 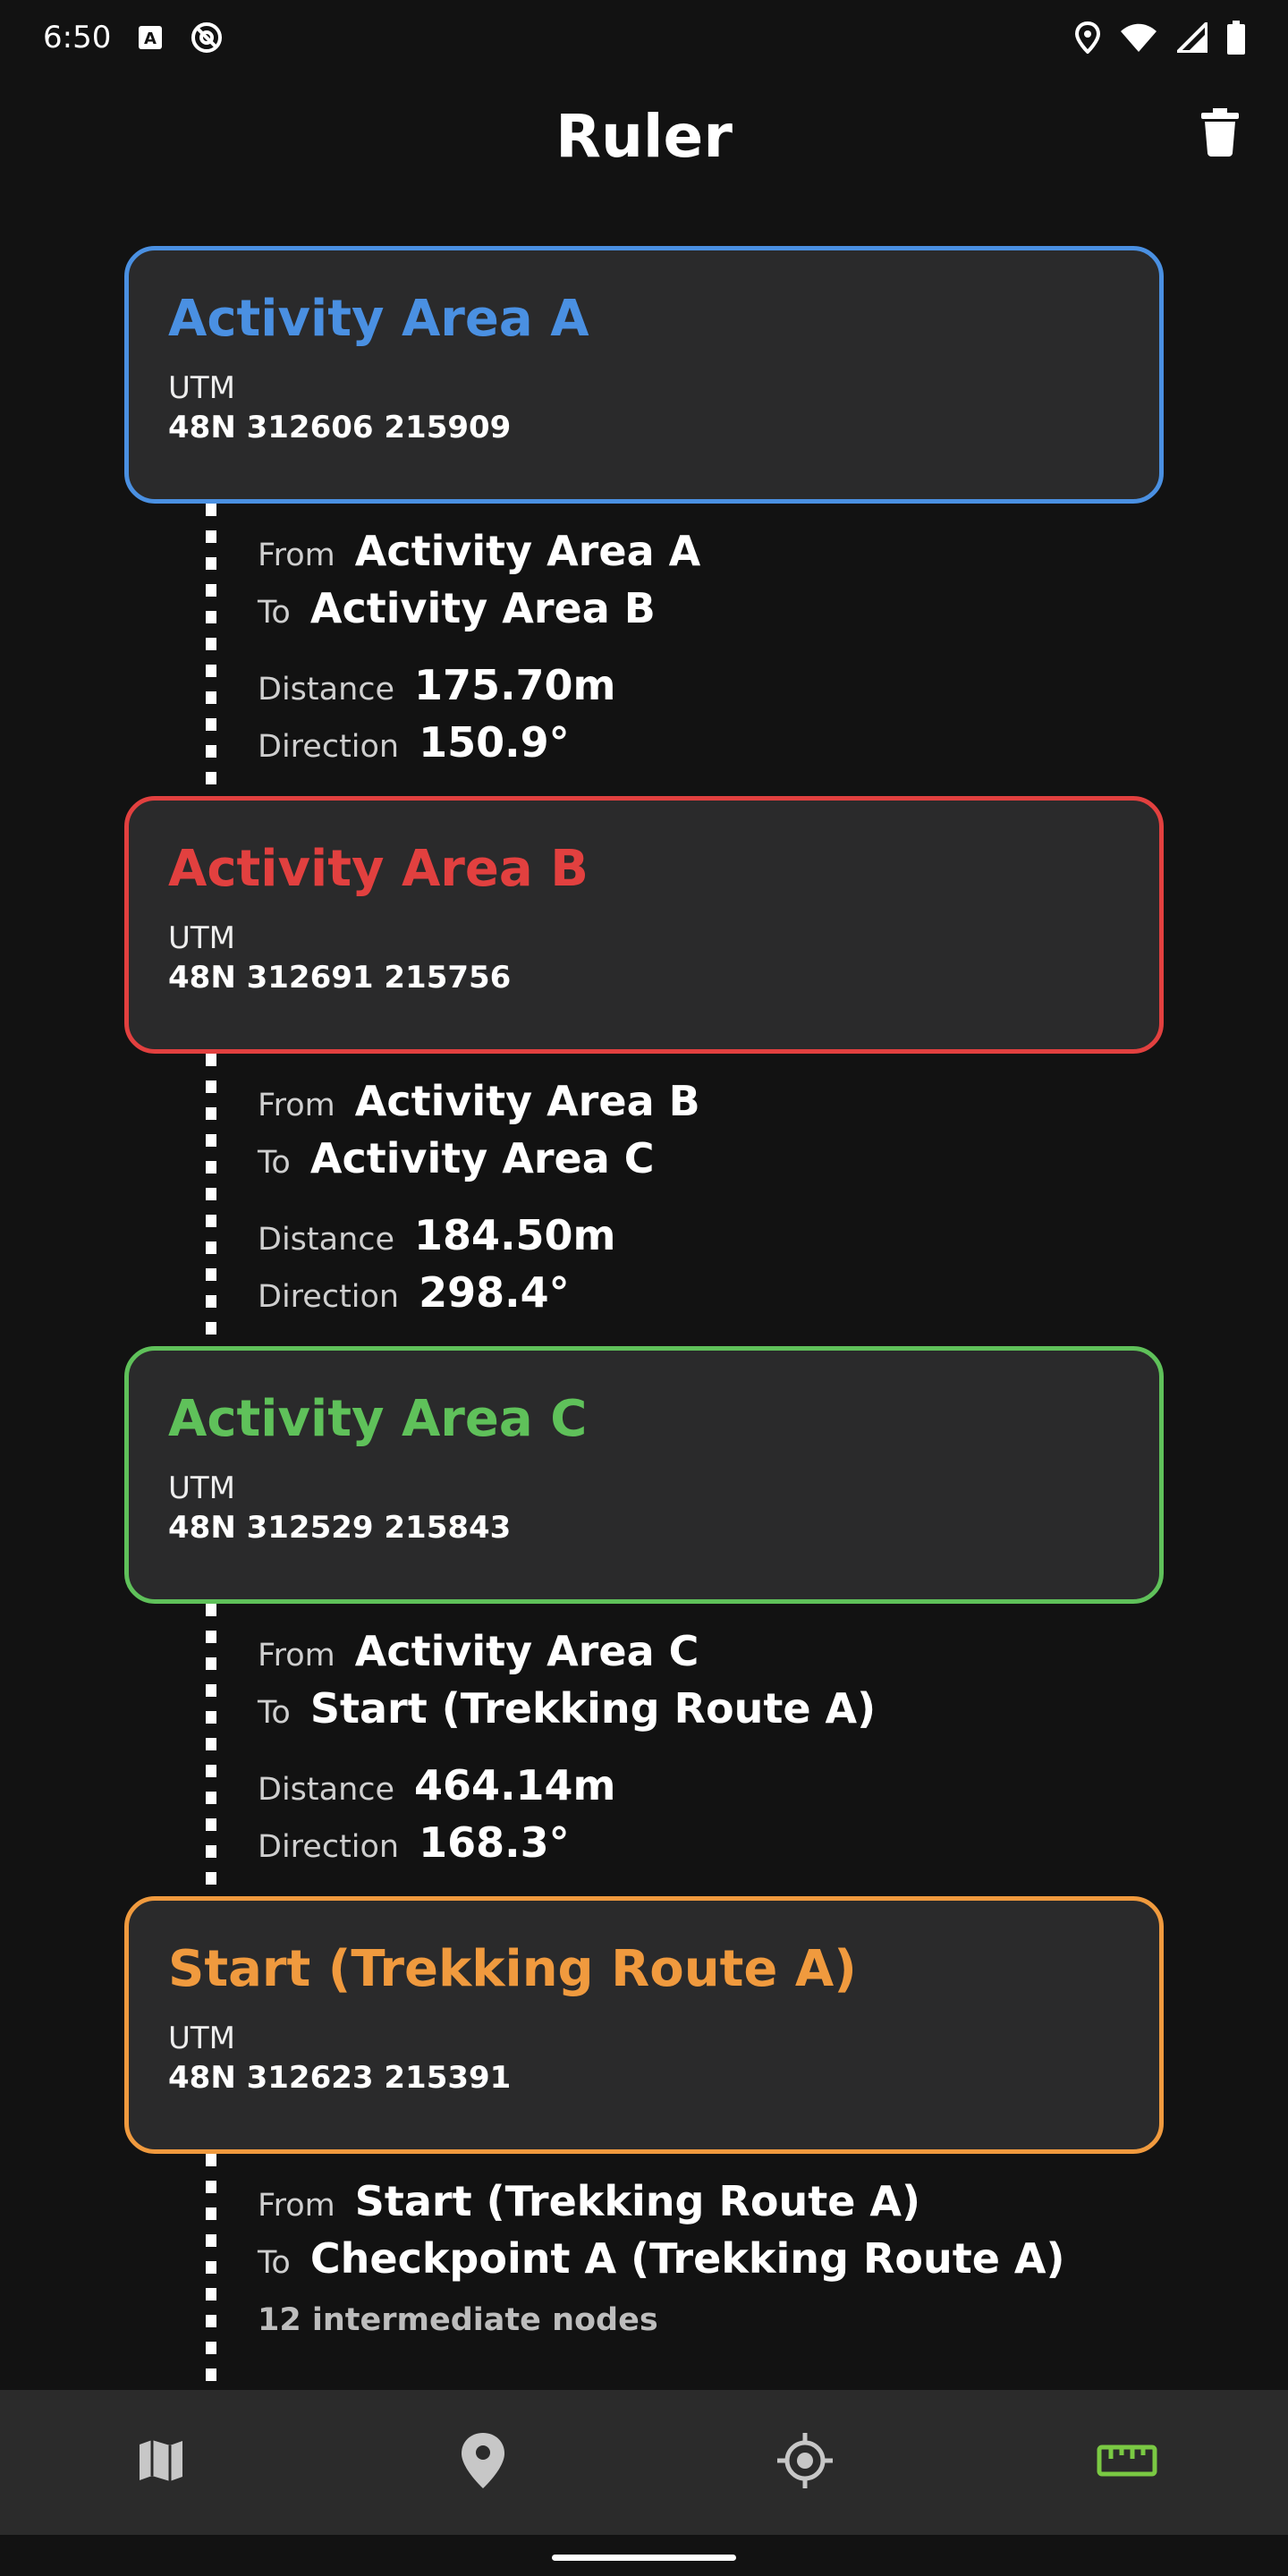 I want to click on intermediate-nodes-count: 12 intermediate nodes, so click(x=458, y=2320).